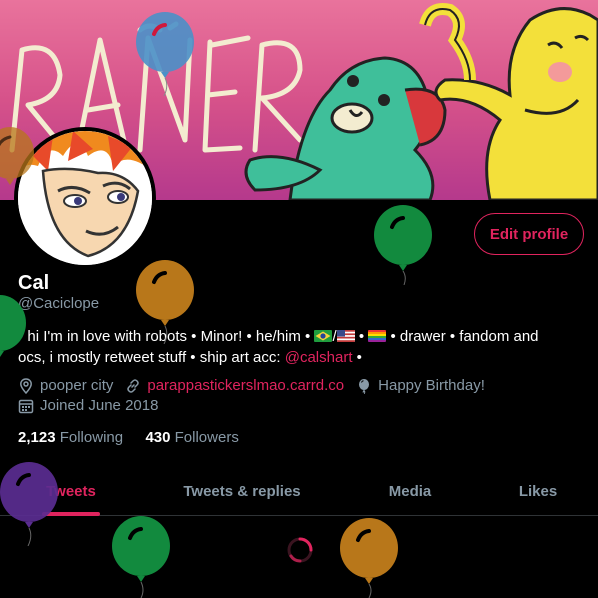  What do you see at coordinates (319, 357) in the screenshot?
I see `bio-mention-link: @calshart` at bounding box center [319, 357].